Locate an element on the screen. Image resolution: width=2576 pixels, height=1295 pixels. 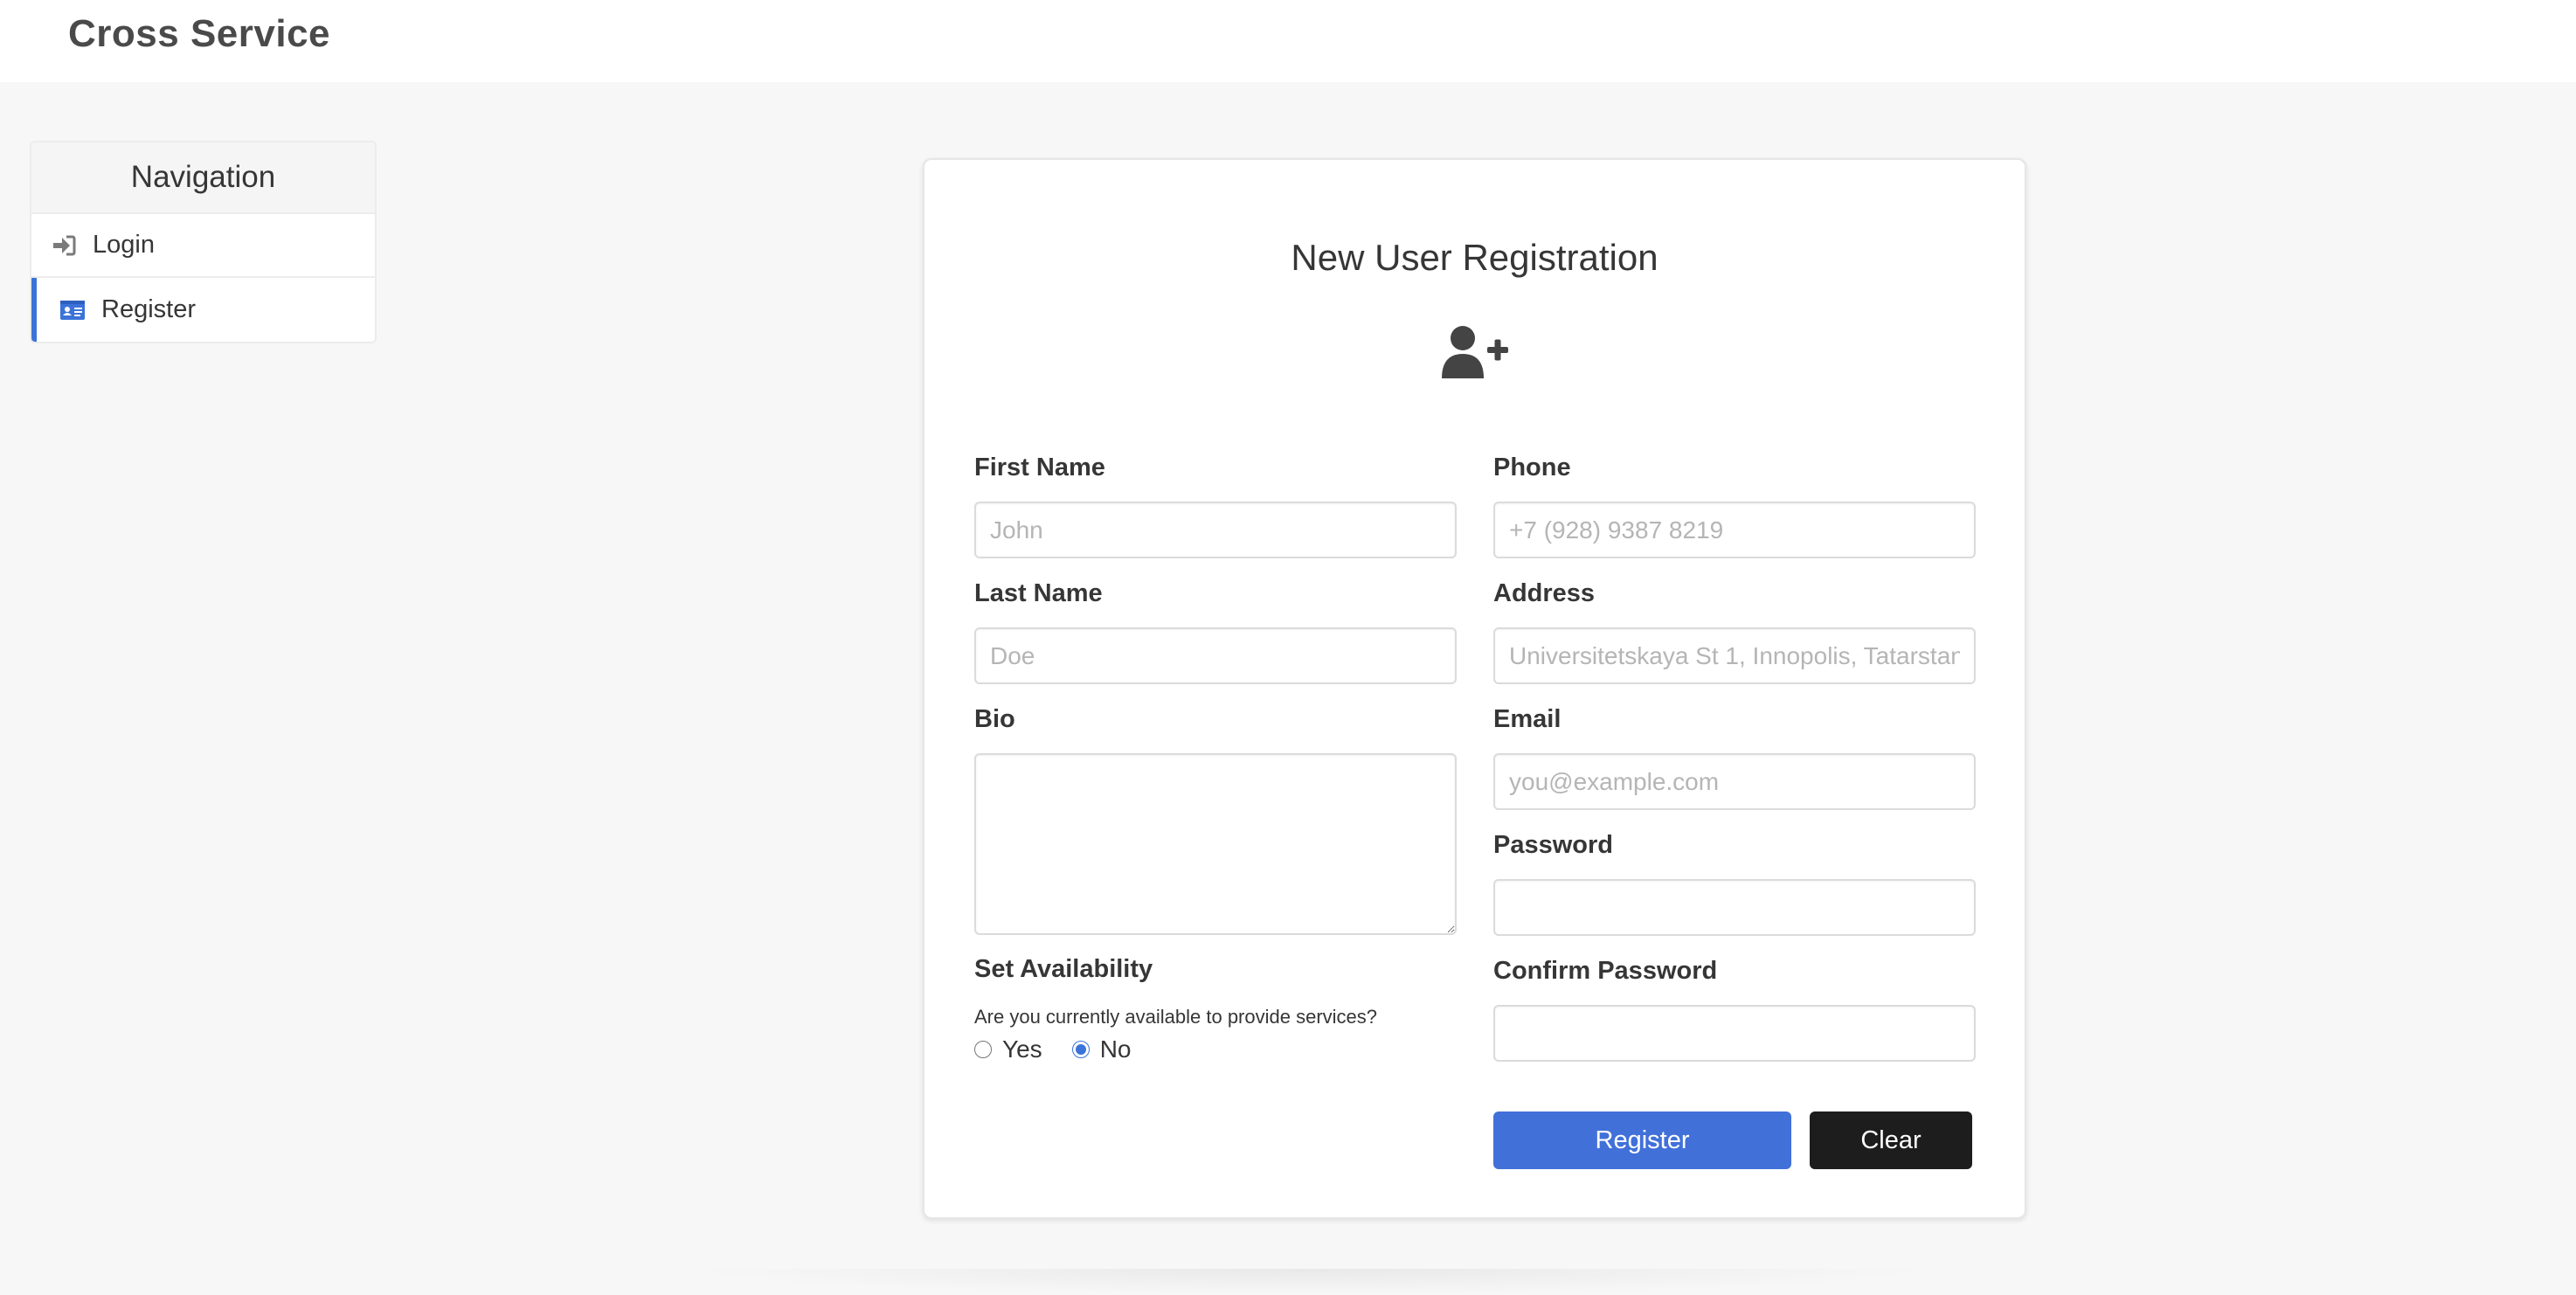
phone-input is located at coordinates (1734, 530).